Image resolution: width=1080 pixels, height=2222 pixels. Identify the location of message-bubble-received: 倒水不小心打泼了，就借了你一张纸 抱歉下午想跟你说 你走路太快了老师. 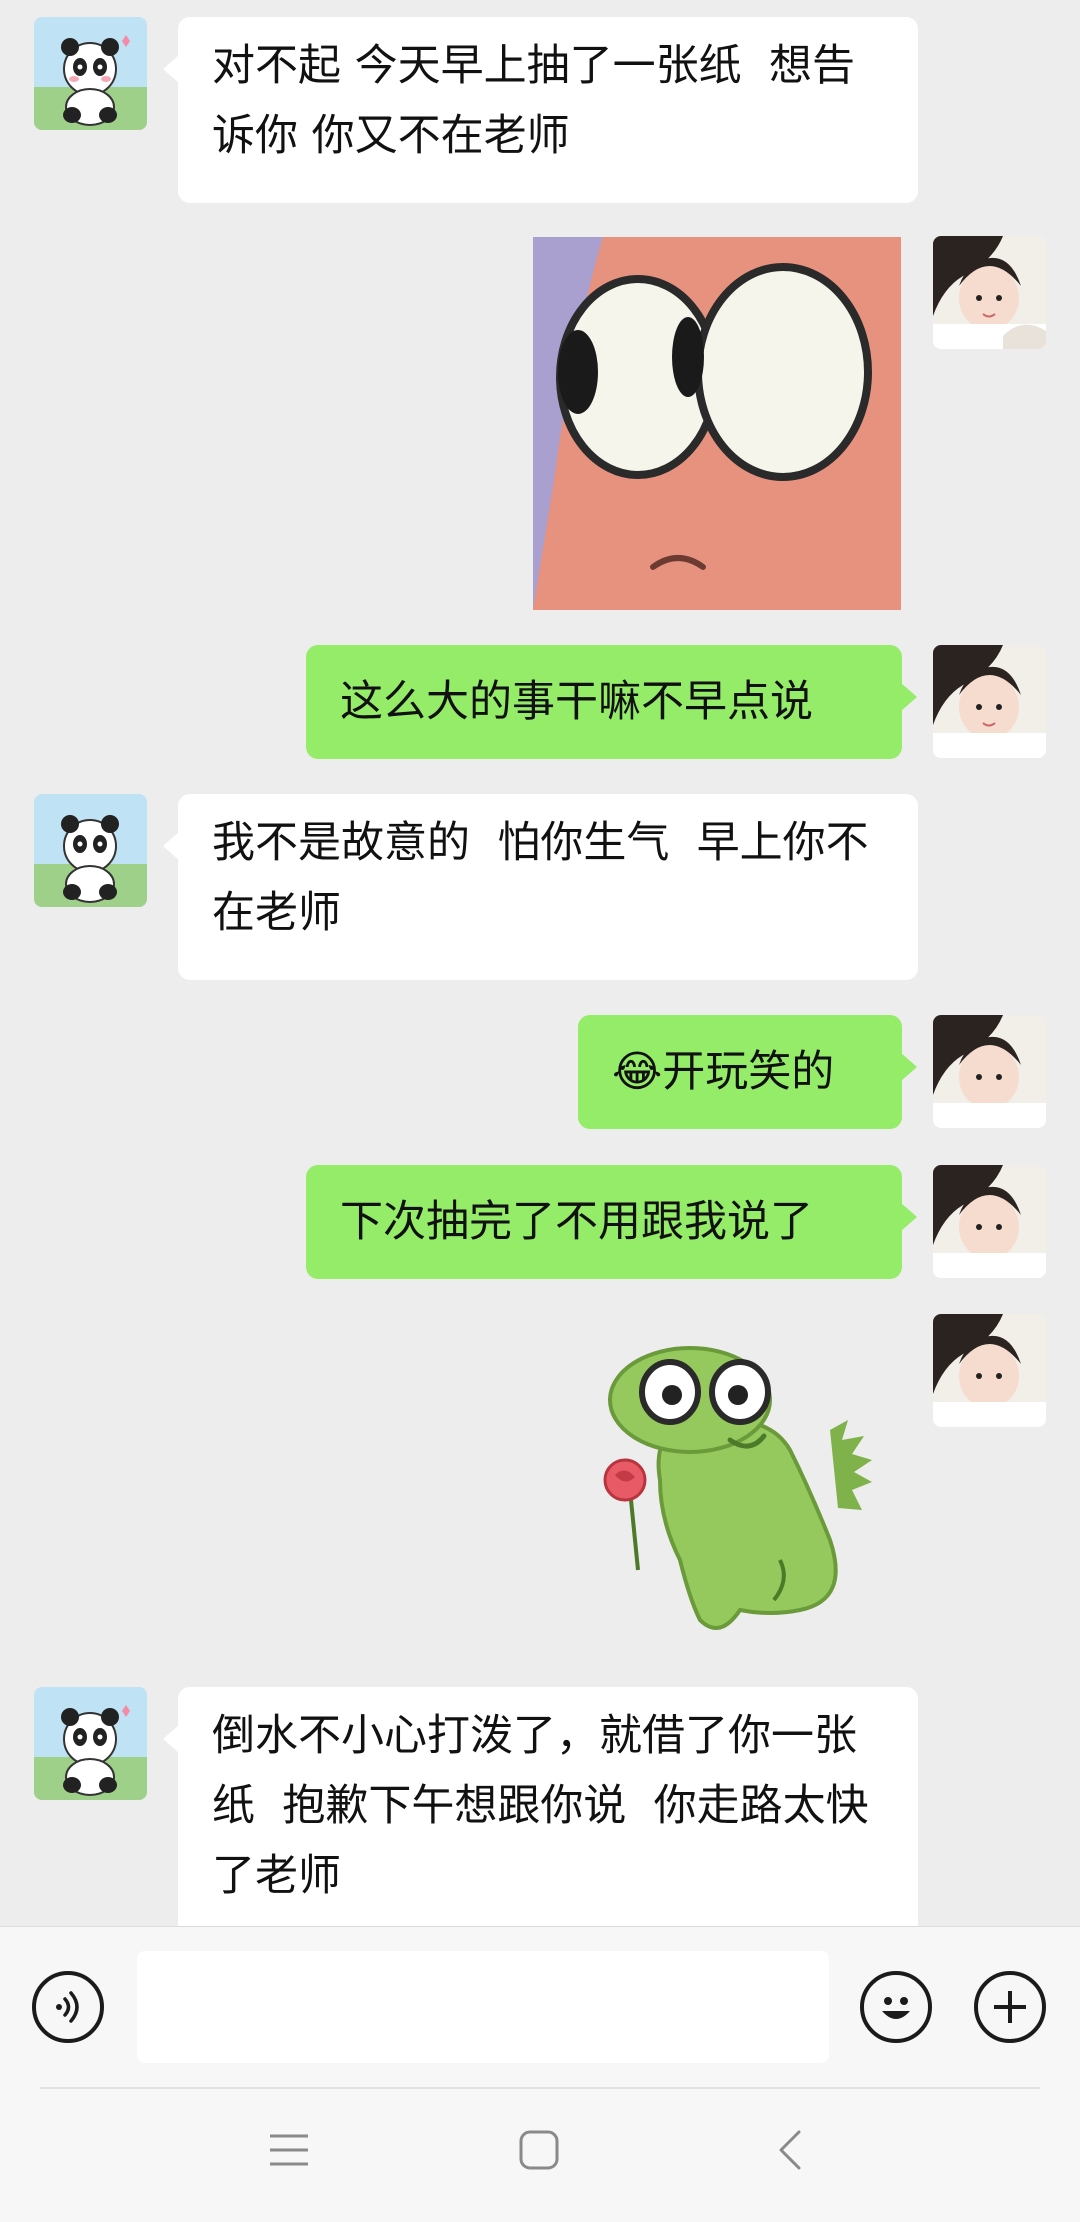
(540, 1815).